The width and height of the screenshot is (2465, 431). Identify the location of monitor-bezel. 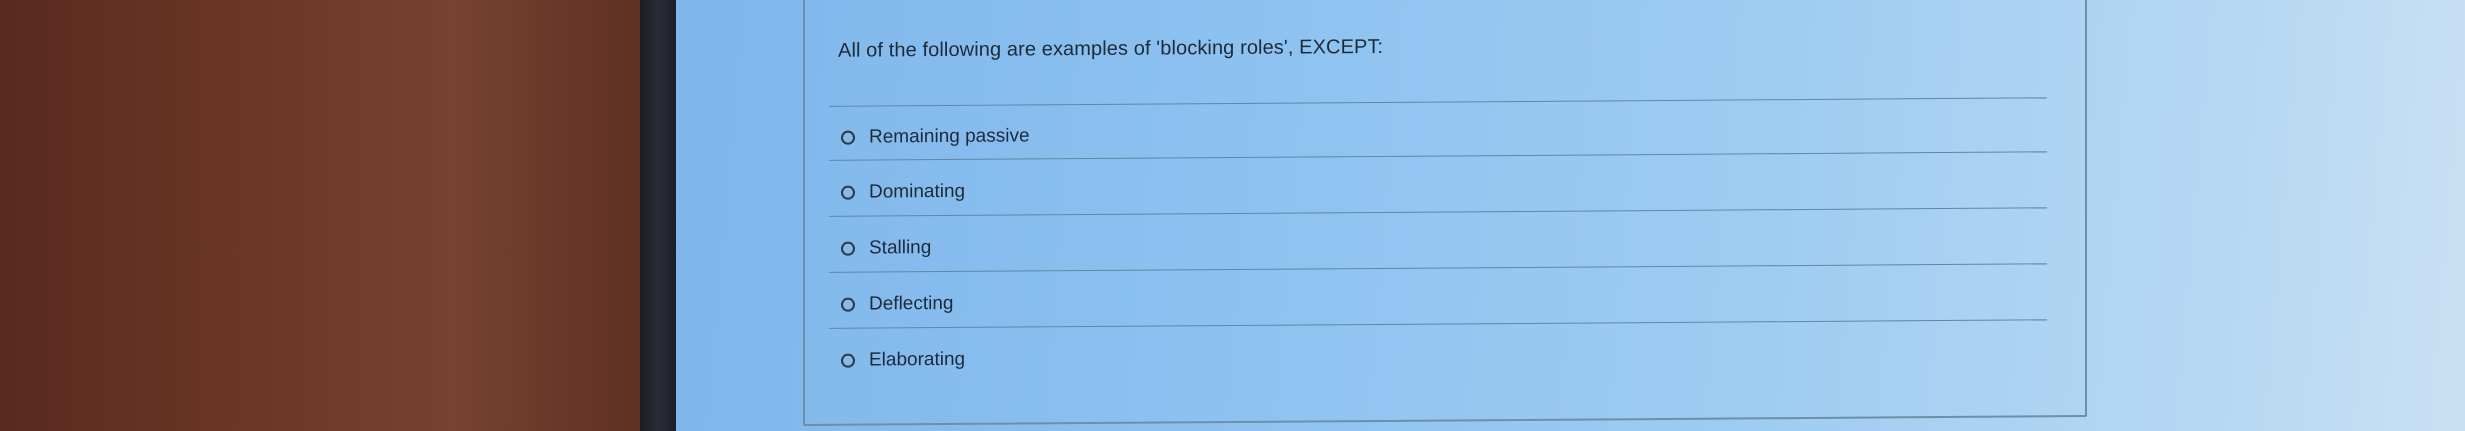
(658, 215).